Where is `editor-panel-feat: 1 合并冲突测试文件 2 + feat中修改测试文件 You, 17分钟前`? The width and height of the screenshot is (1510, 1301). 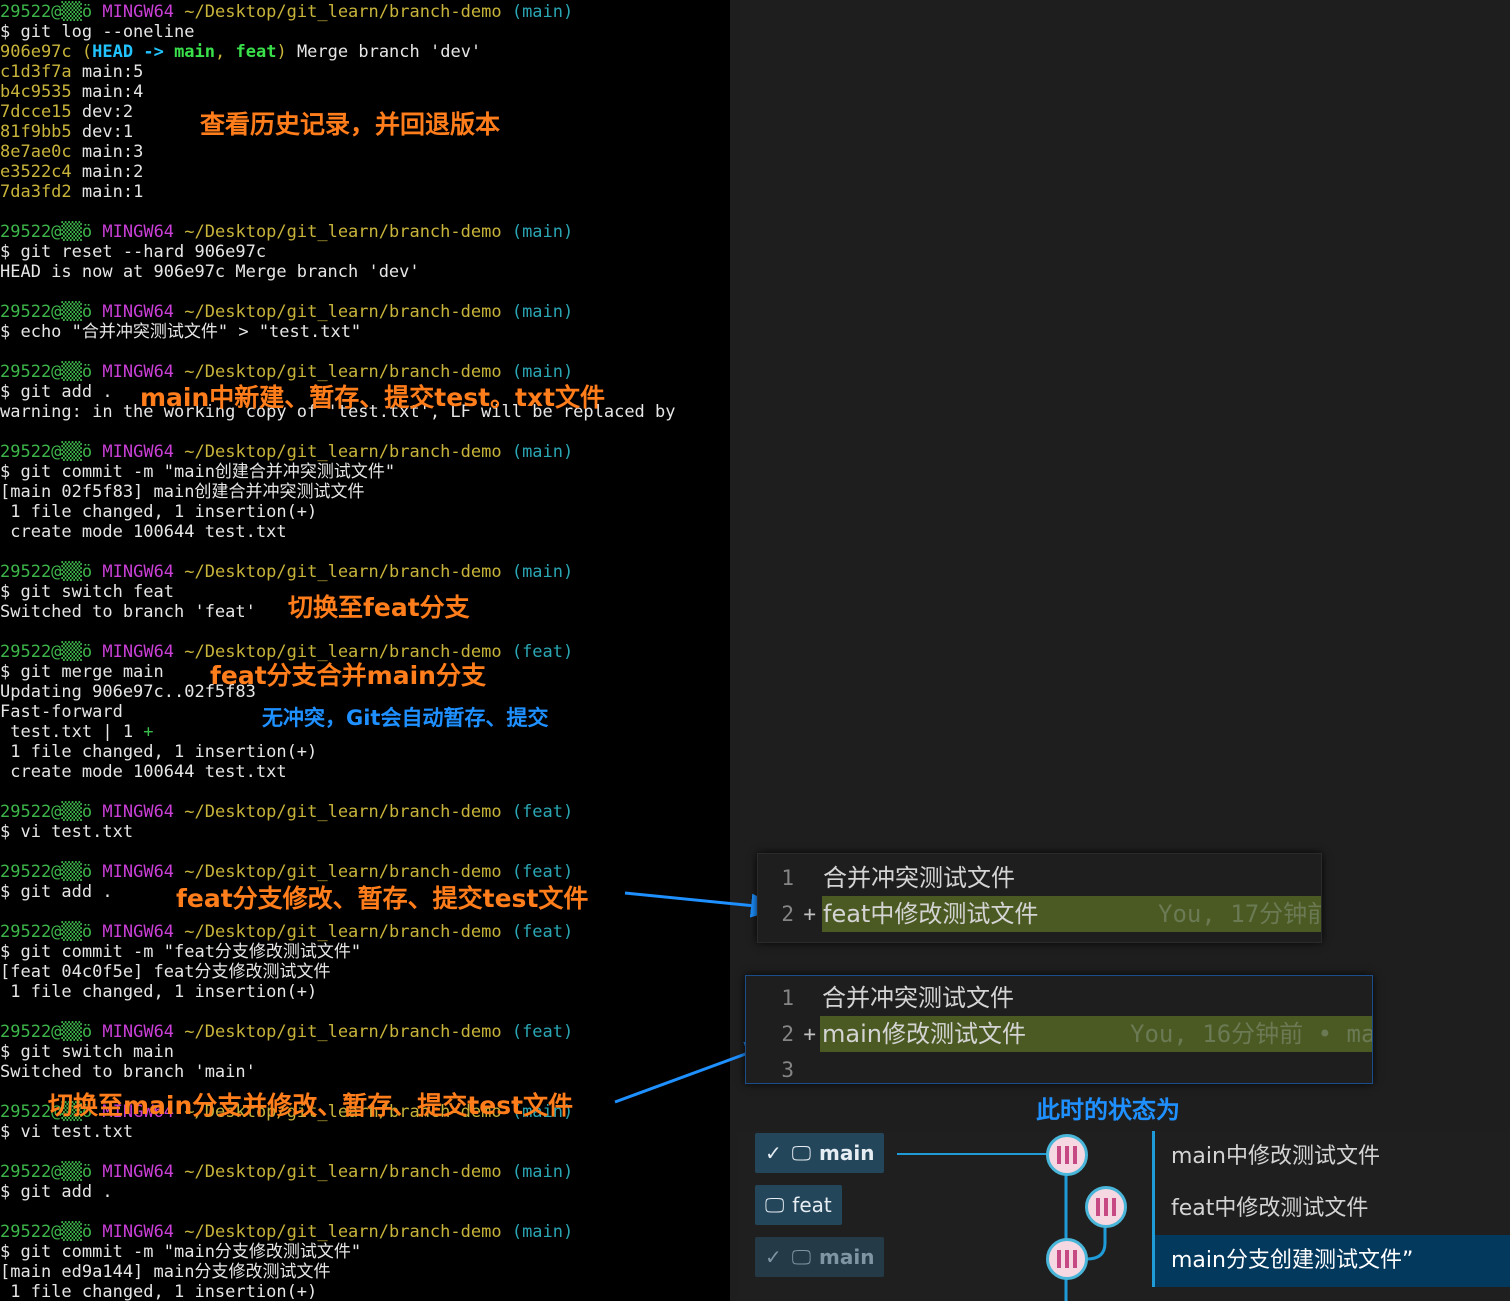 editor-panel-feat: 1 合并冲突测试文件 2 + feat中修改测试文件 You, 17分钟前 is located at coordinates (1039, 898).